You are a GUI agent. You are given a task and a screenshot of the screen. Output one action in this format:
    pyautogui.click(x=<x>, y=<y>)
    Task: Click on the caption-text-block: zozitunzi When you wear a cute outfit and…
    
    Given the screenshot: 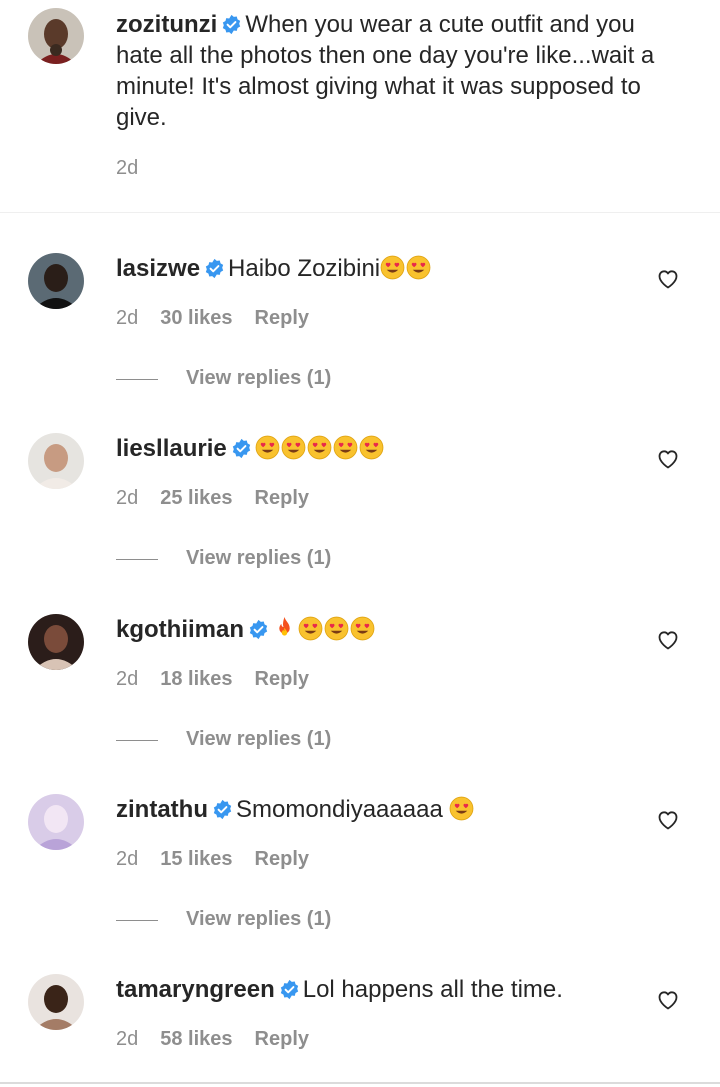 What is the action you would take?
    pyautogui.click(x=396, y=71)
    